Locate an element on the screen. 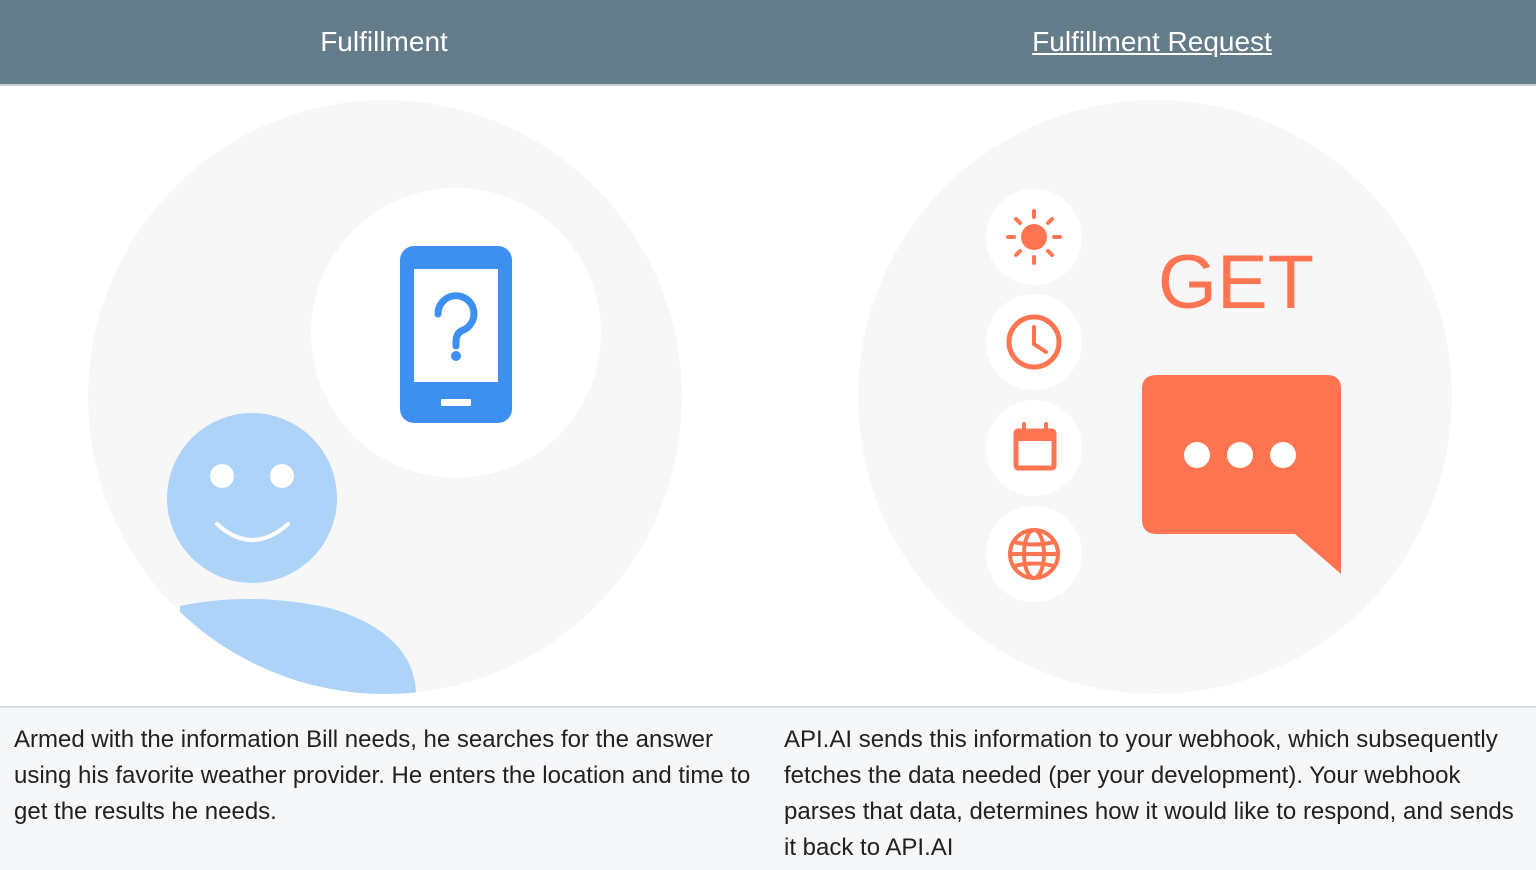 The image size is (1536, 870). header-right: Fulfillment Request is located at coordinates (1152, 42).